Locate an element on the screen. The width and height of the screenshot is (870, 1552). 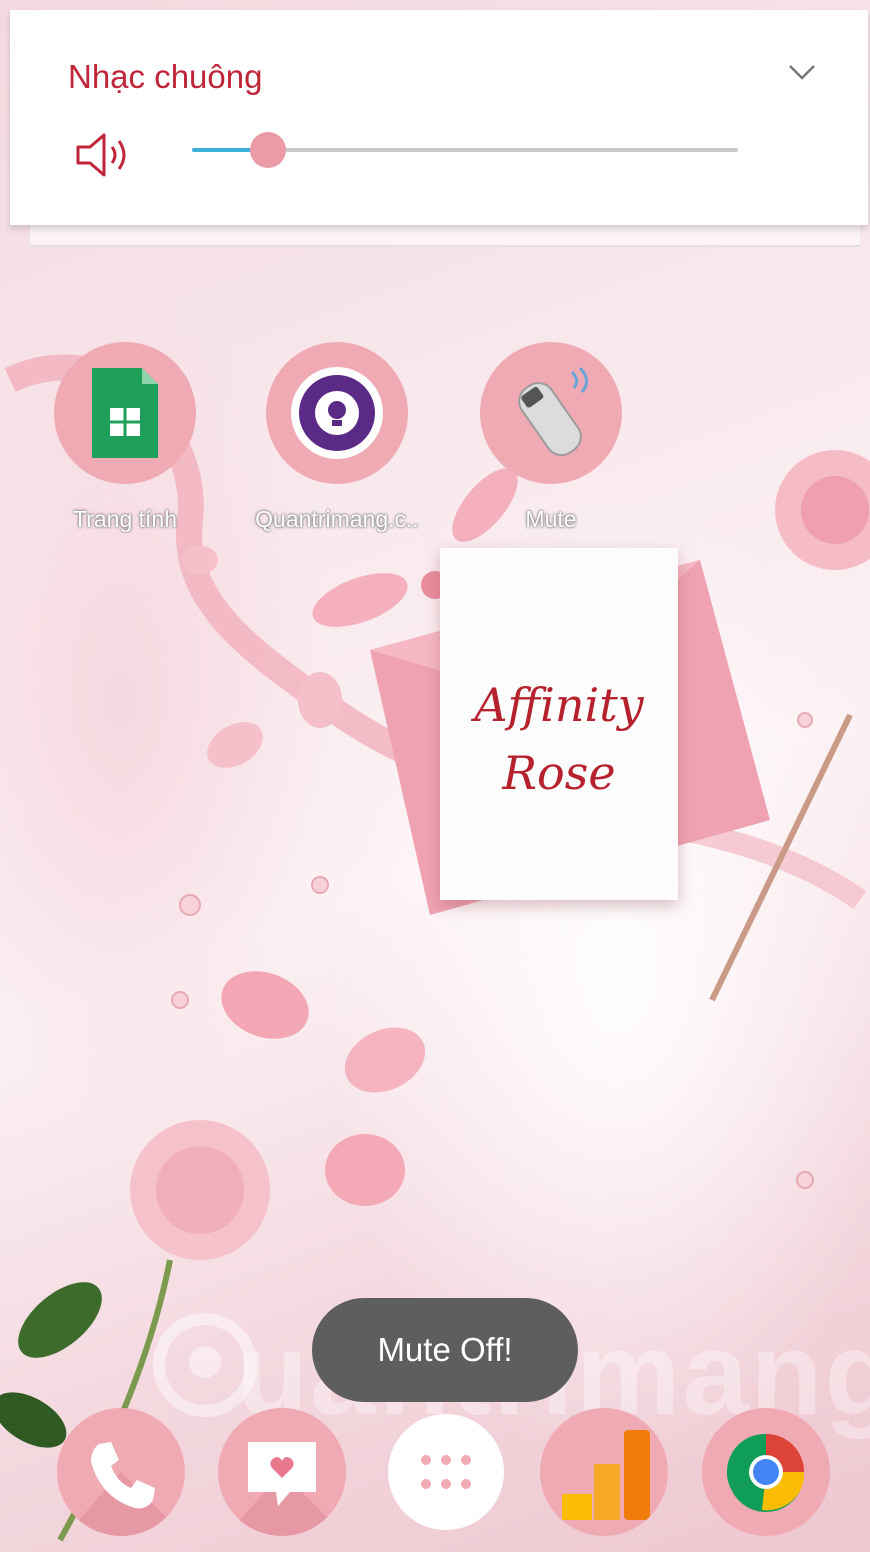
apps-grid-icon is located at coordinates (446, 1472).